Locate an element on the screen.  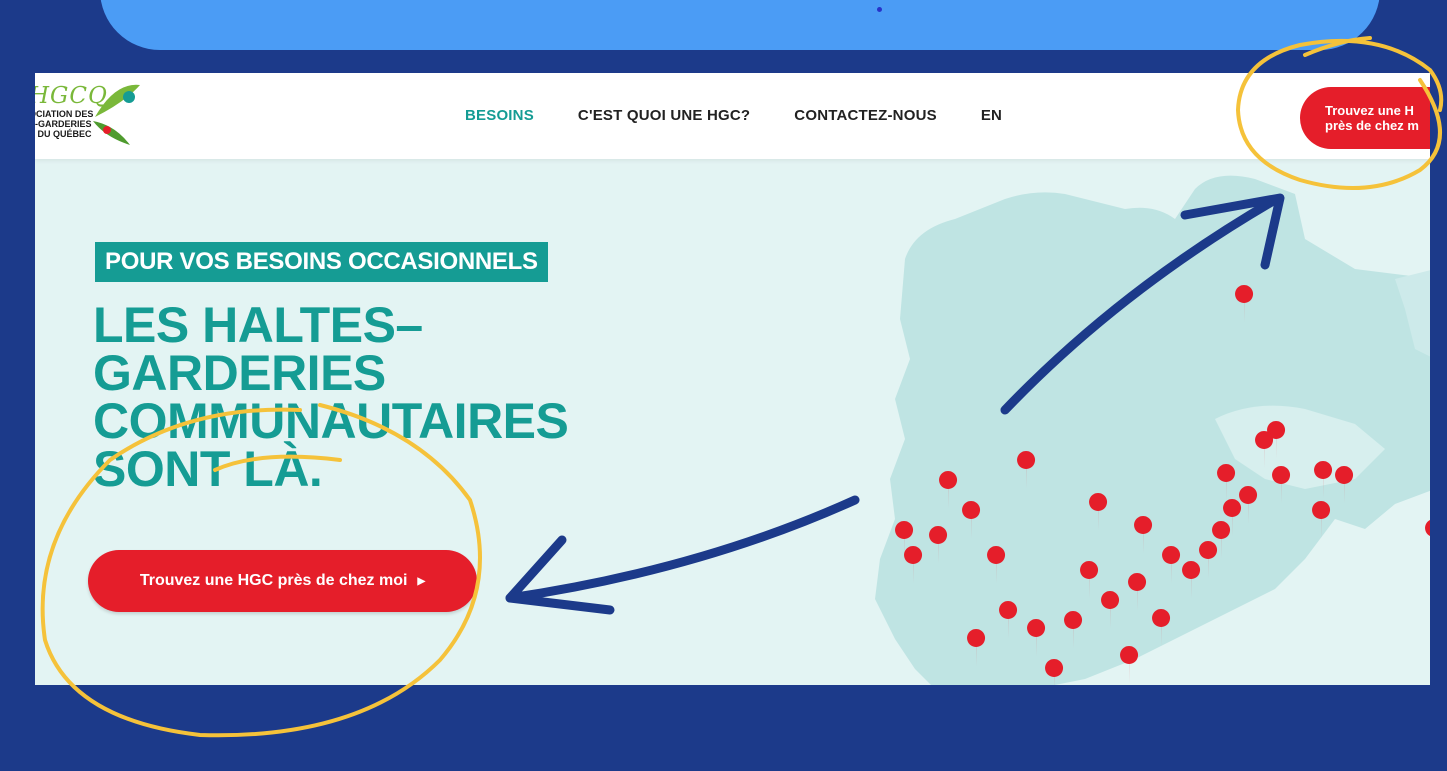
logo-leaf-icon is located at coordinates (116, 114).